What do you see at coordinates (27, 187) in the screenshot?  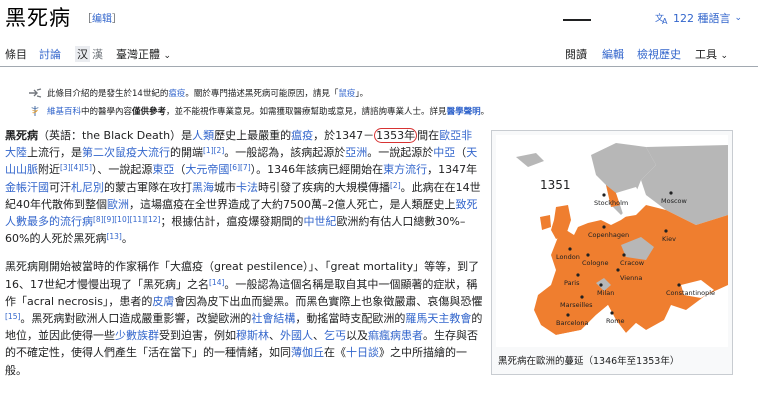 I see `link-golden-horde: 金帳汗國` at bounding box center [27, 187].